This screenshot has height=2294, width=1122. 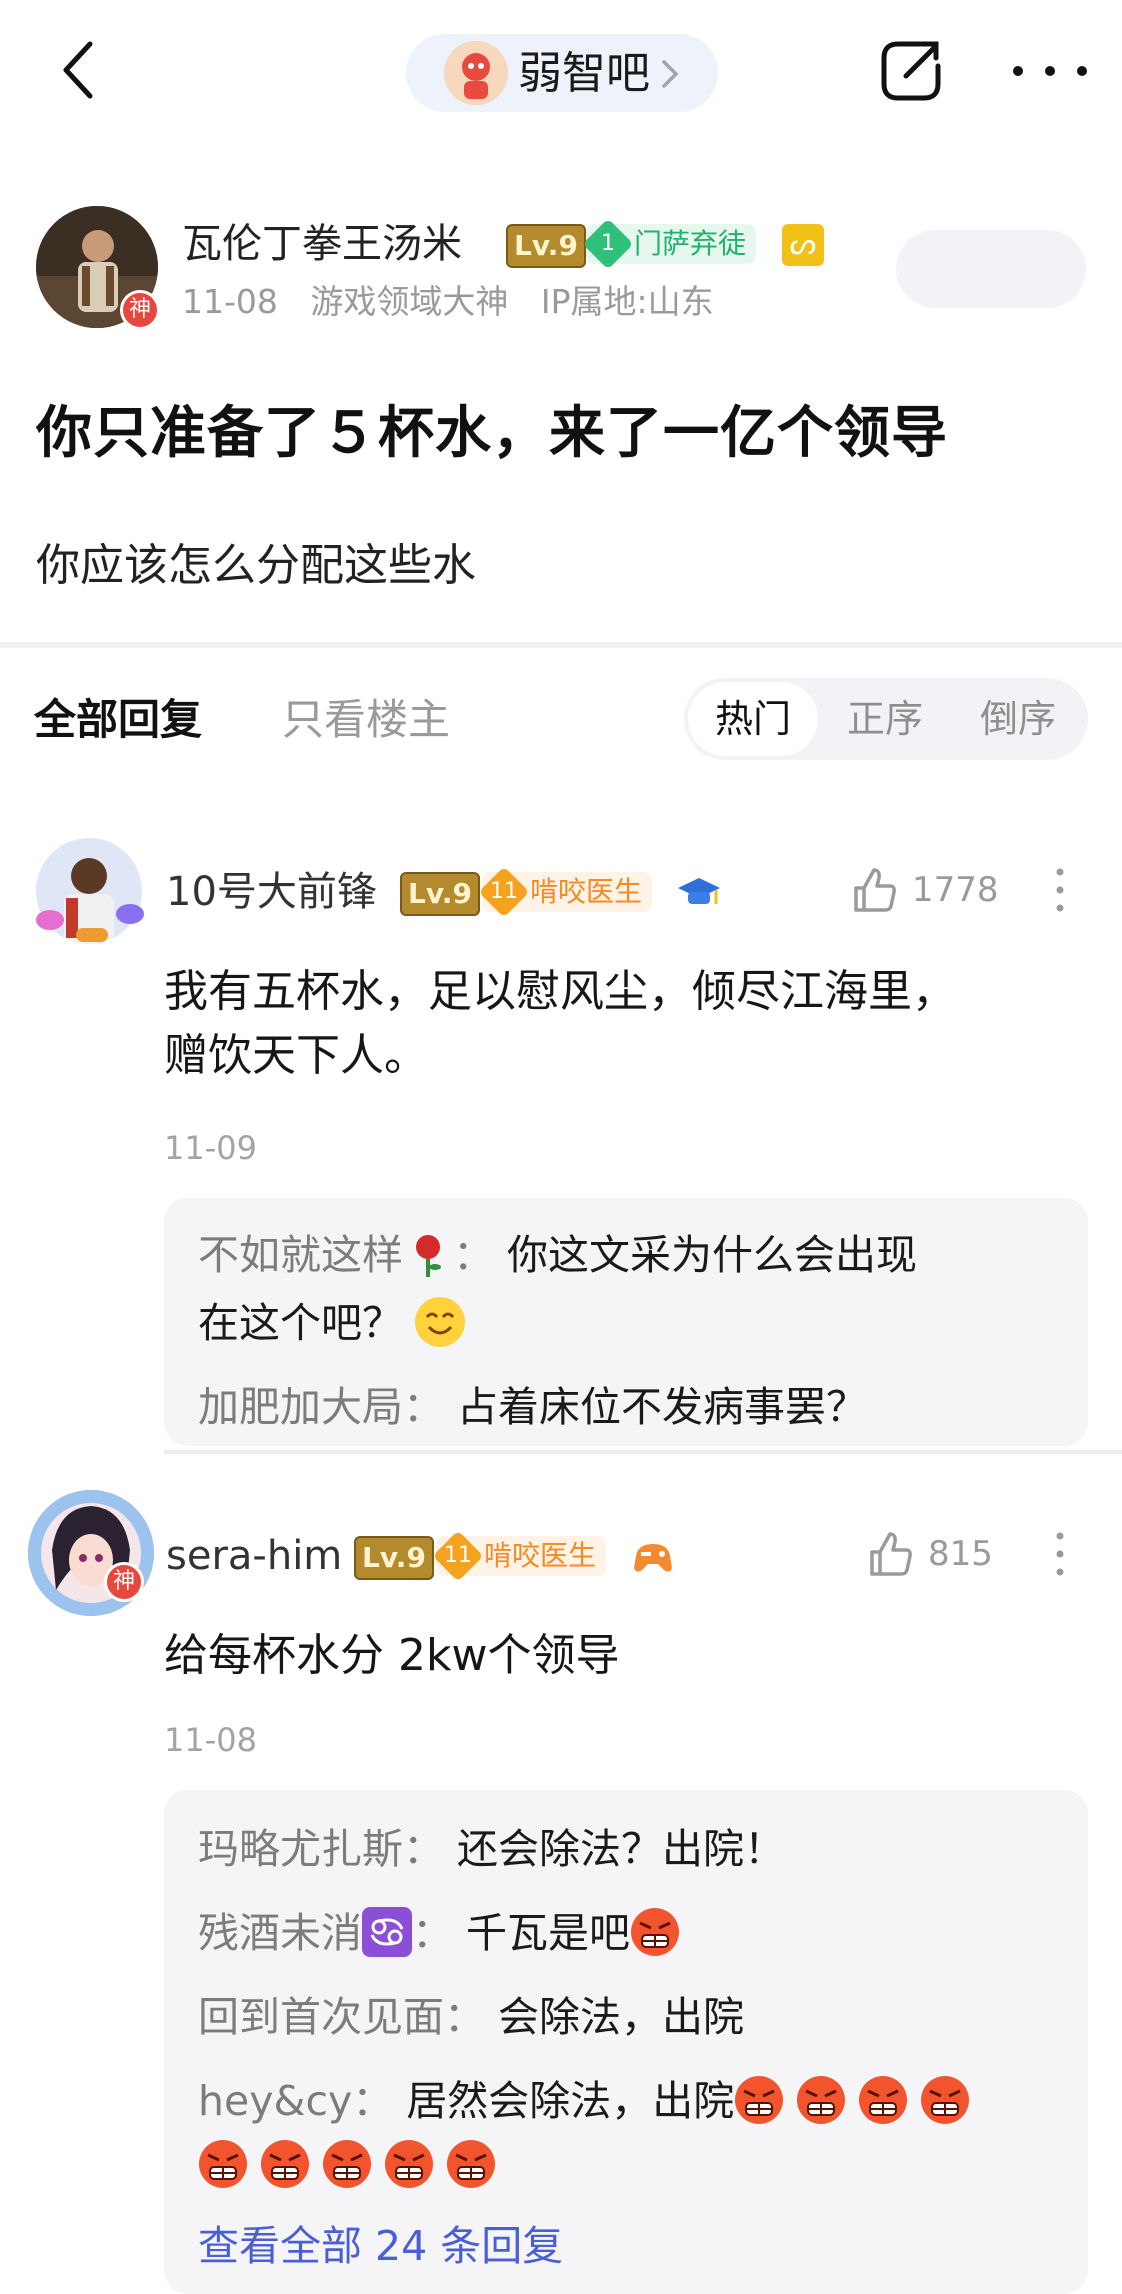 I want to click on honor-badge: 1 门萨弃徒, so click(x=669, y=244).